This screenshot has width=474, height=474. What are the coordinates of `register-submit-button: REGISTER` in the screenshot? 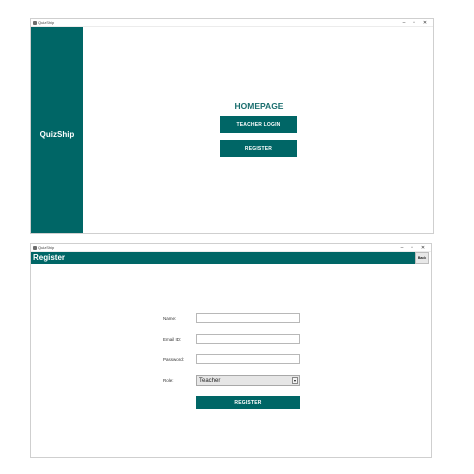 It's located at (248, 402).